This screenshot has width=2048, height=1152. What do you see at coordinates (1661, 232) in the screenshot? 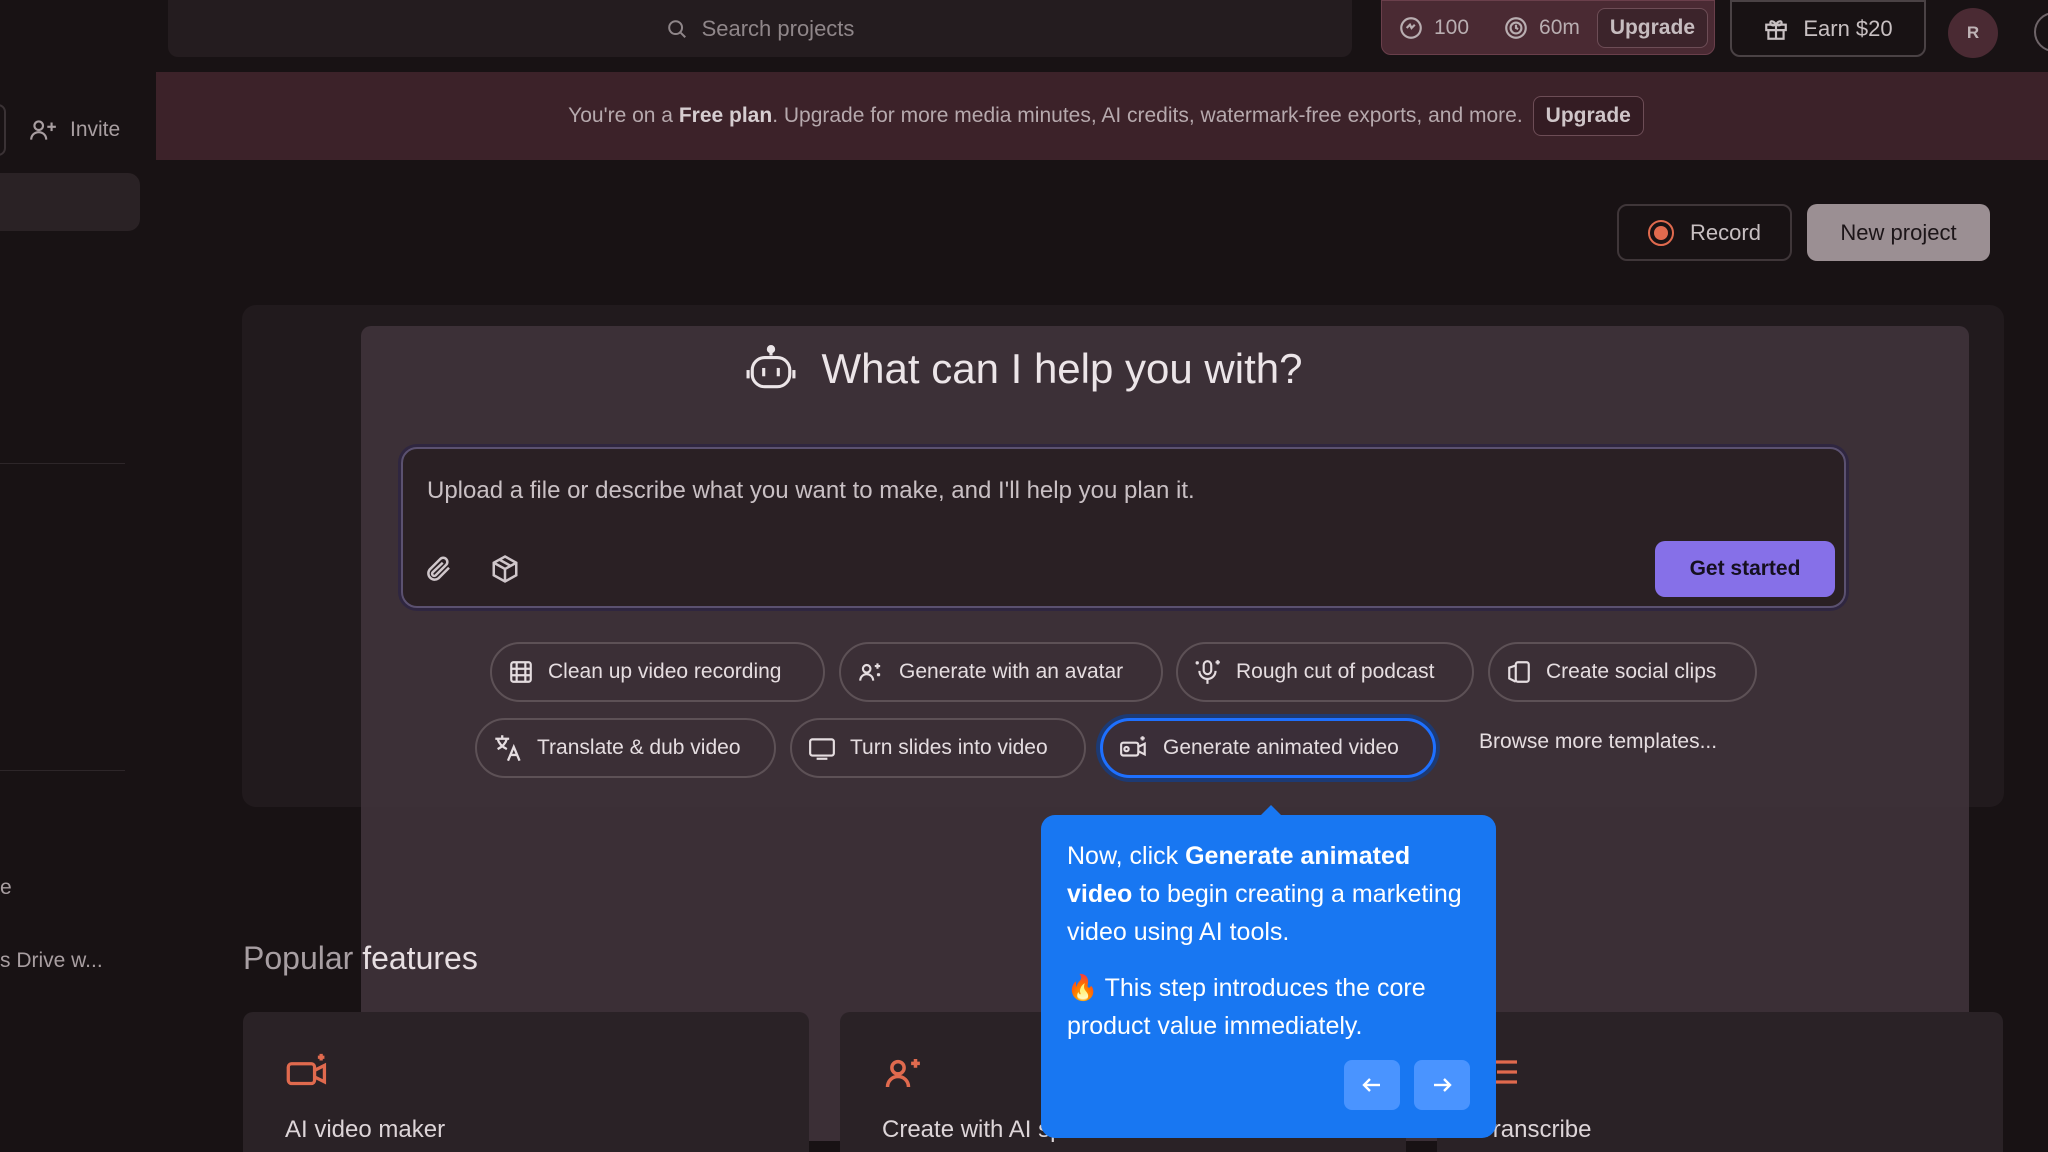
I see `record-icon` at bounding box center [1661, 232].